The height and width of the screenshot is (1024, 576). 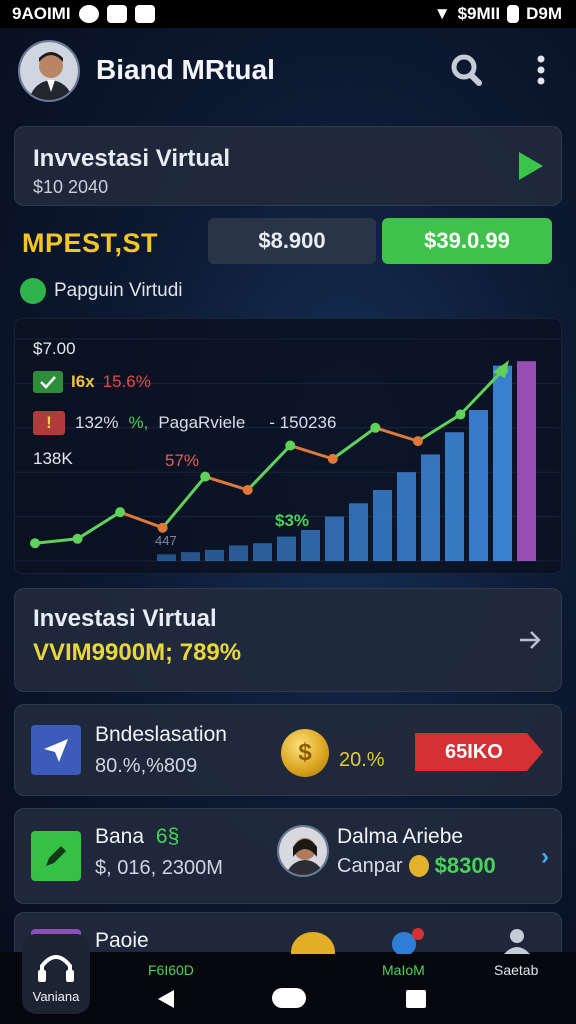 I want to click on person-name: Dalma Ariebe, so click(x=400, y=836).